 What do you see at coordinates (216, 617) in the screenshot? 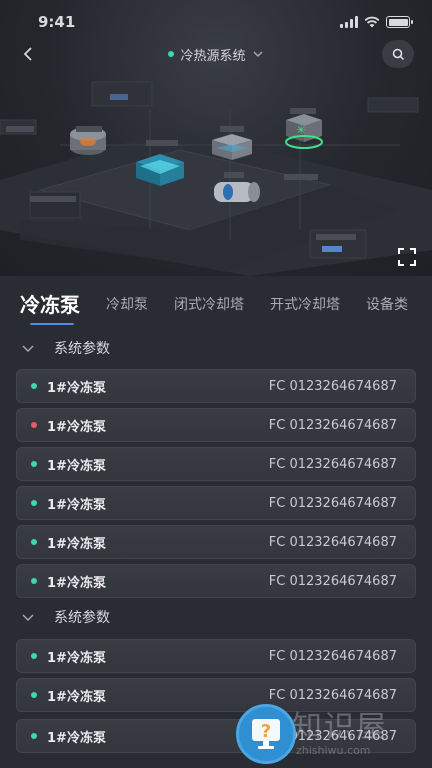
I see `section-header-system-params-2: 系统参数` at bounding box center [216, 617].